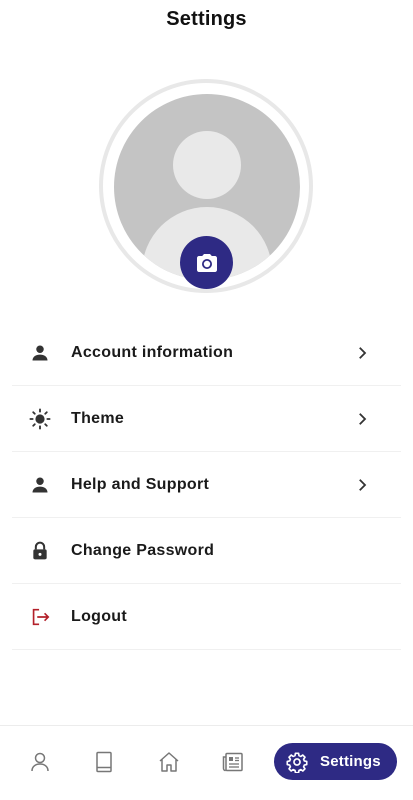  What do you see at coordinates (350, 761) in the screenshot?
I see `nav-settings-label: Settings` at bounding box center [350, 761].